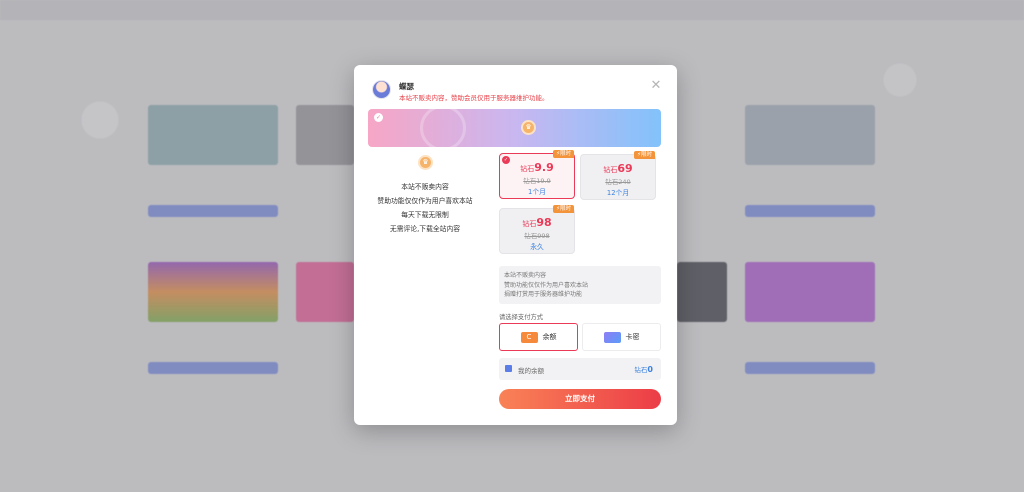 This screenshot has width=1024, height=492. Describe the element at coordinates (543, 294) in the screenshot. I see `description-line: 捐赠打赏用于服务器维护功能` at that location.